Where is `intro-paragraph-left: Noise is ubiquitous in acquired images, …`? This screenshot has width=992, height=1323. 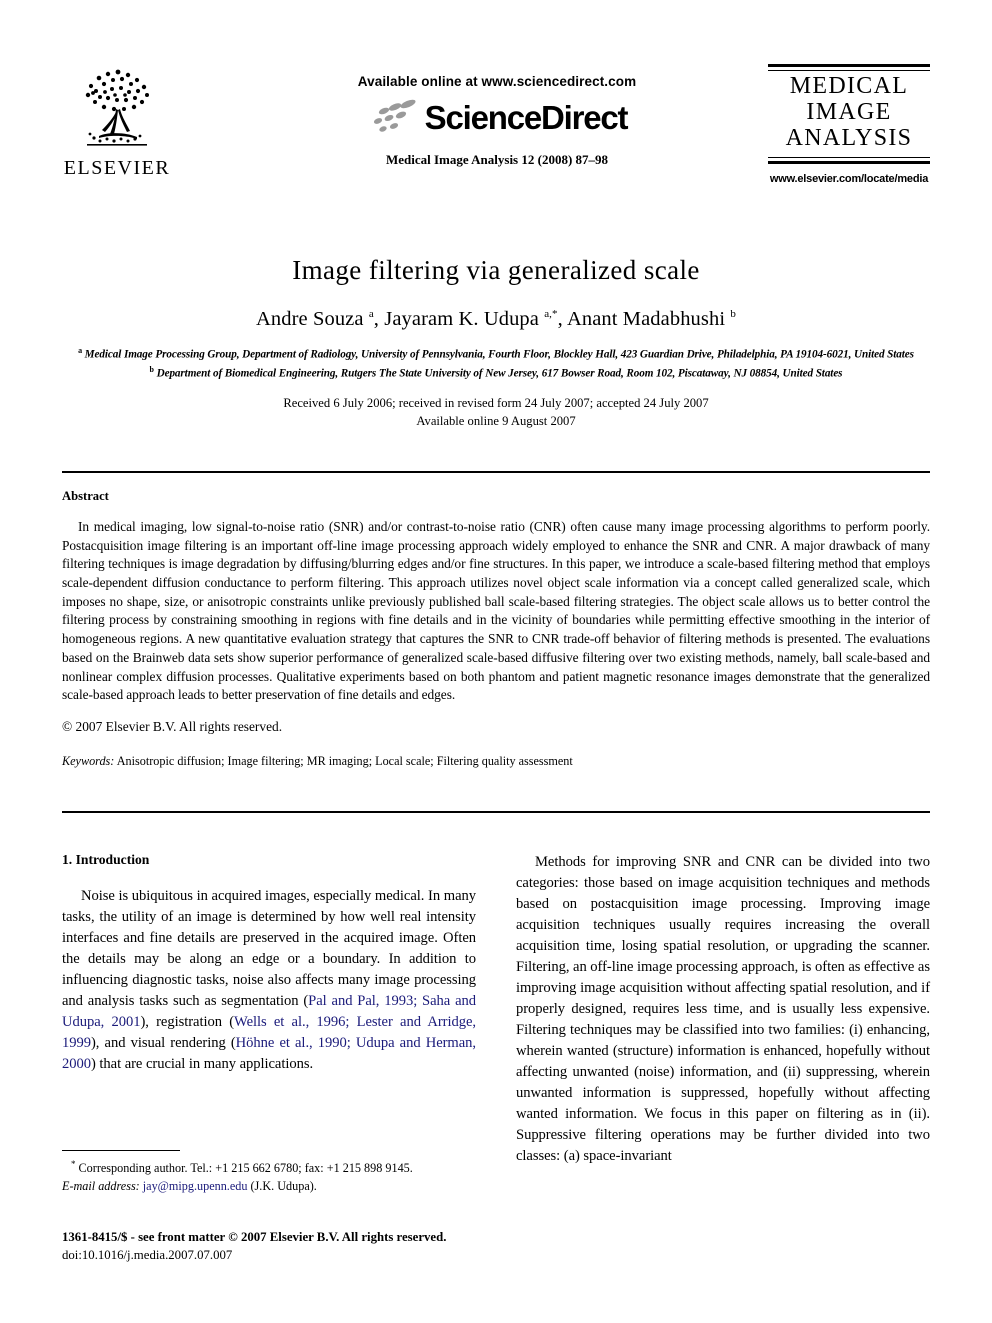 intro-paragraph-left: Noise is ubiquitous in acquired images, … is located at coordinates (269, 980).